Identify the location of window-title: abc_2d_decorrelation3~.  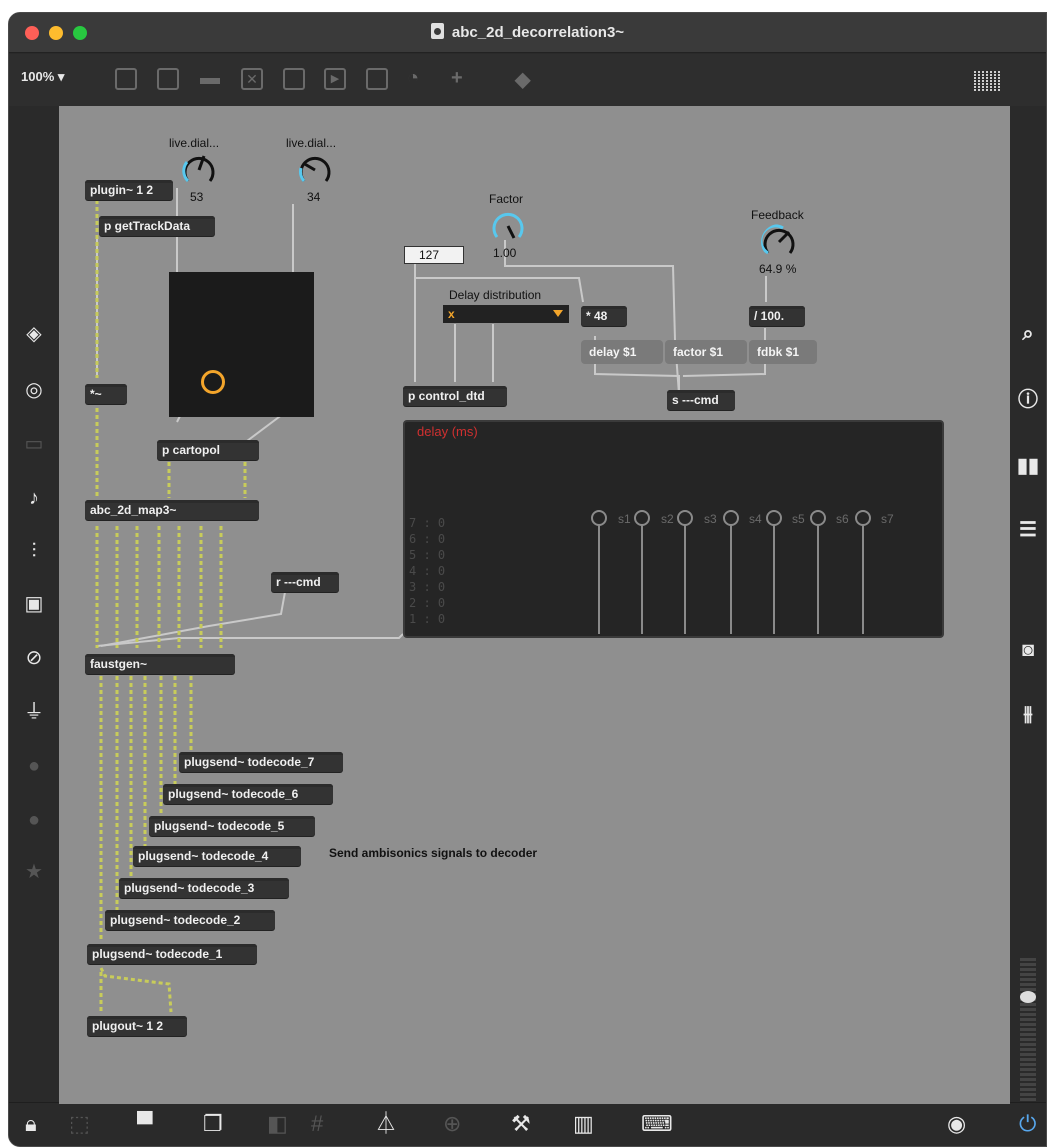
(527, 32).